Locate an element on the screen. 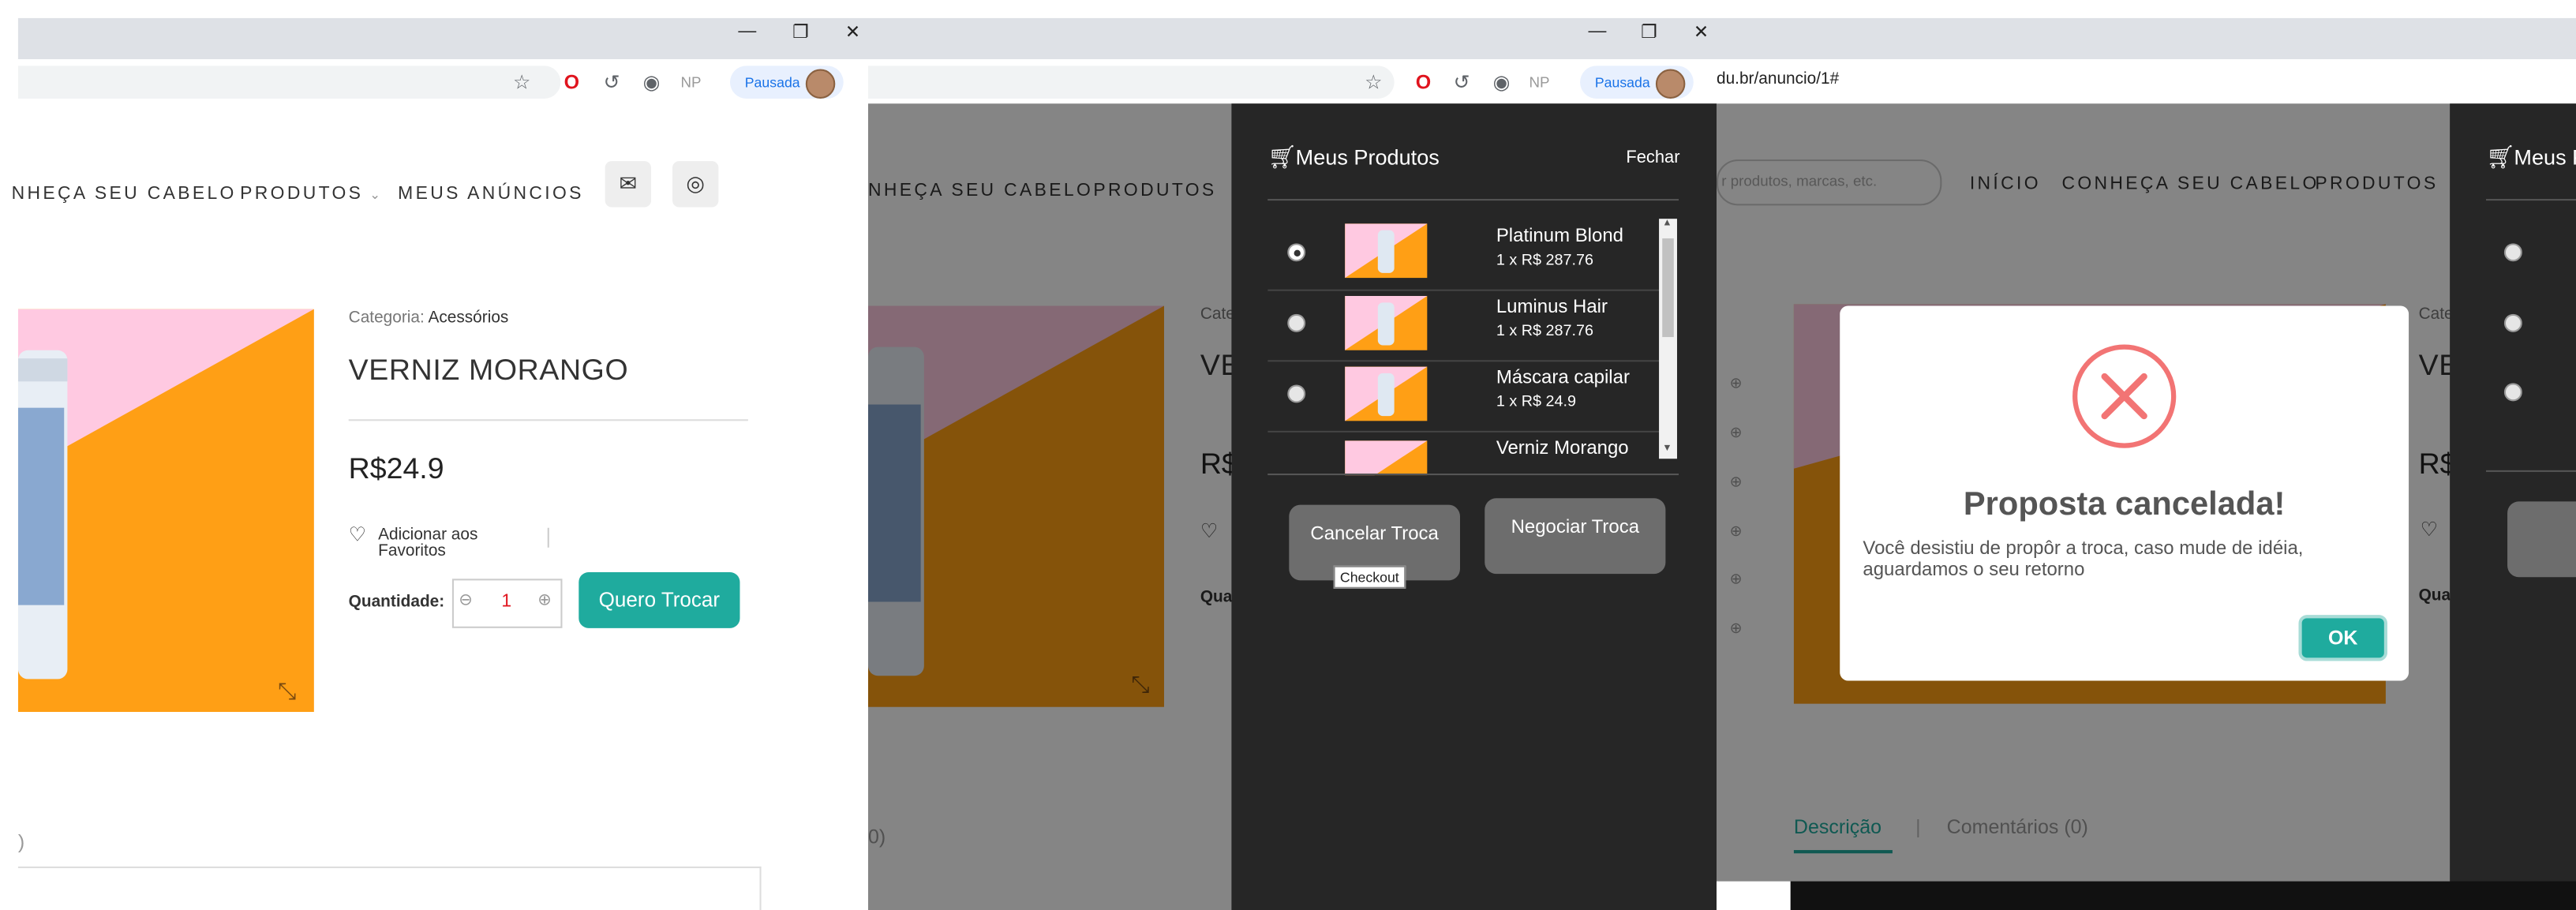 The width and height of the screenshot is (2576, 910). quantity-stepper: ⊖ 1 ⊕ is located at coordinates (507, 603).